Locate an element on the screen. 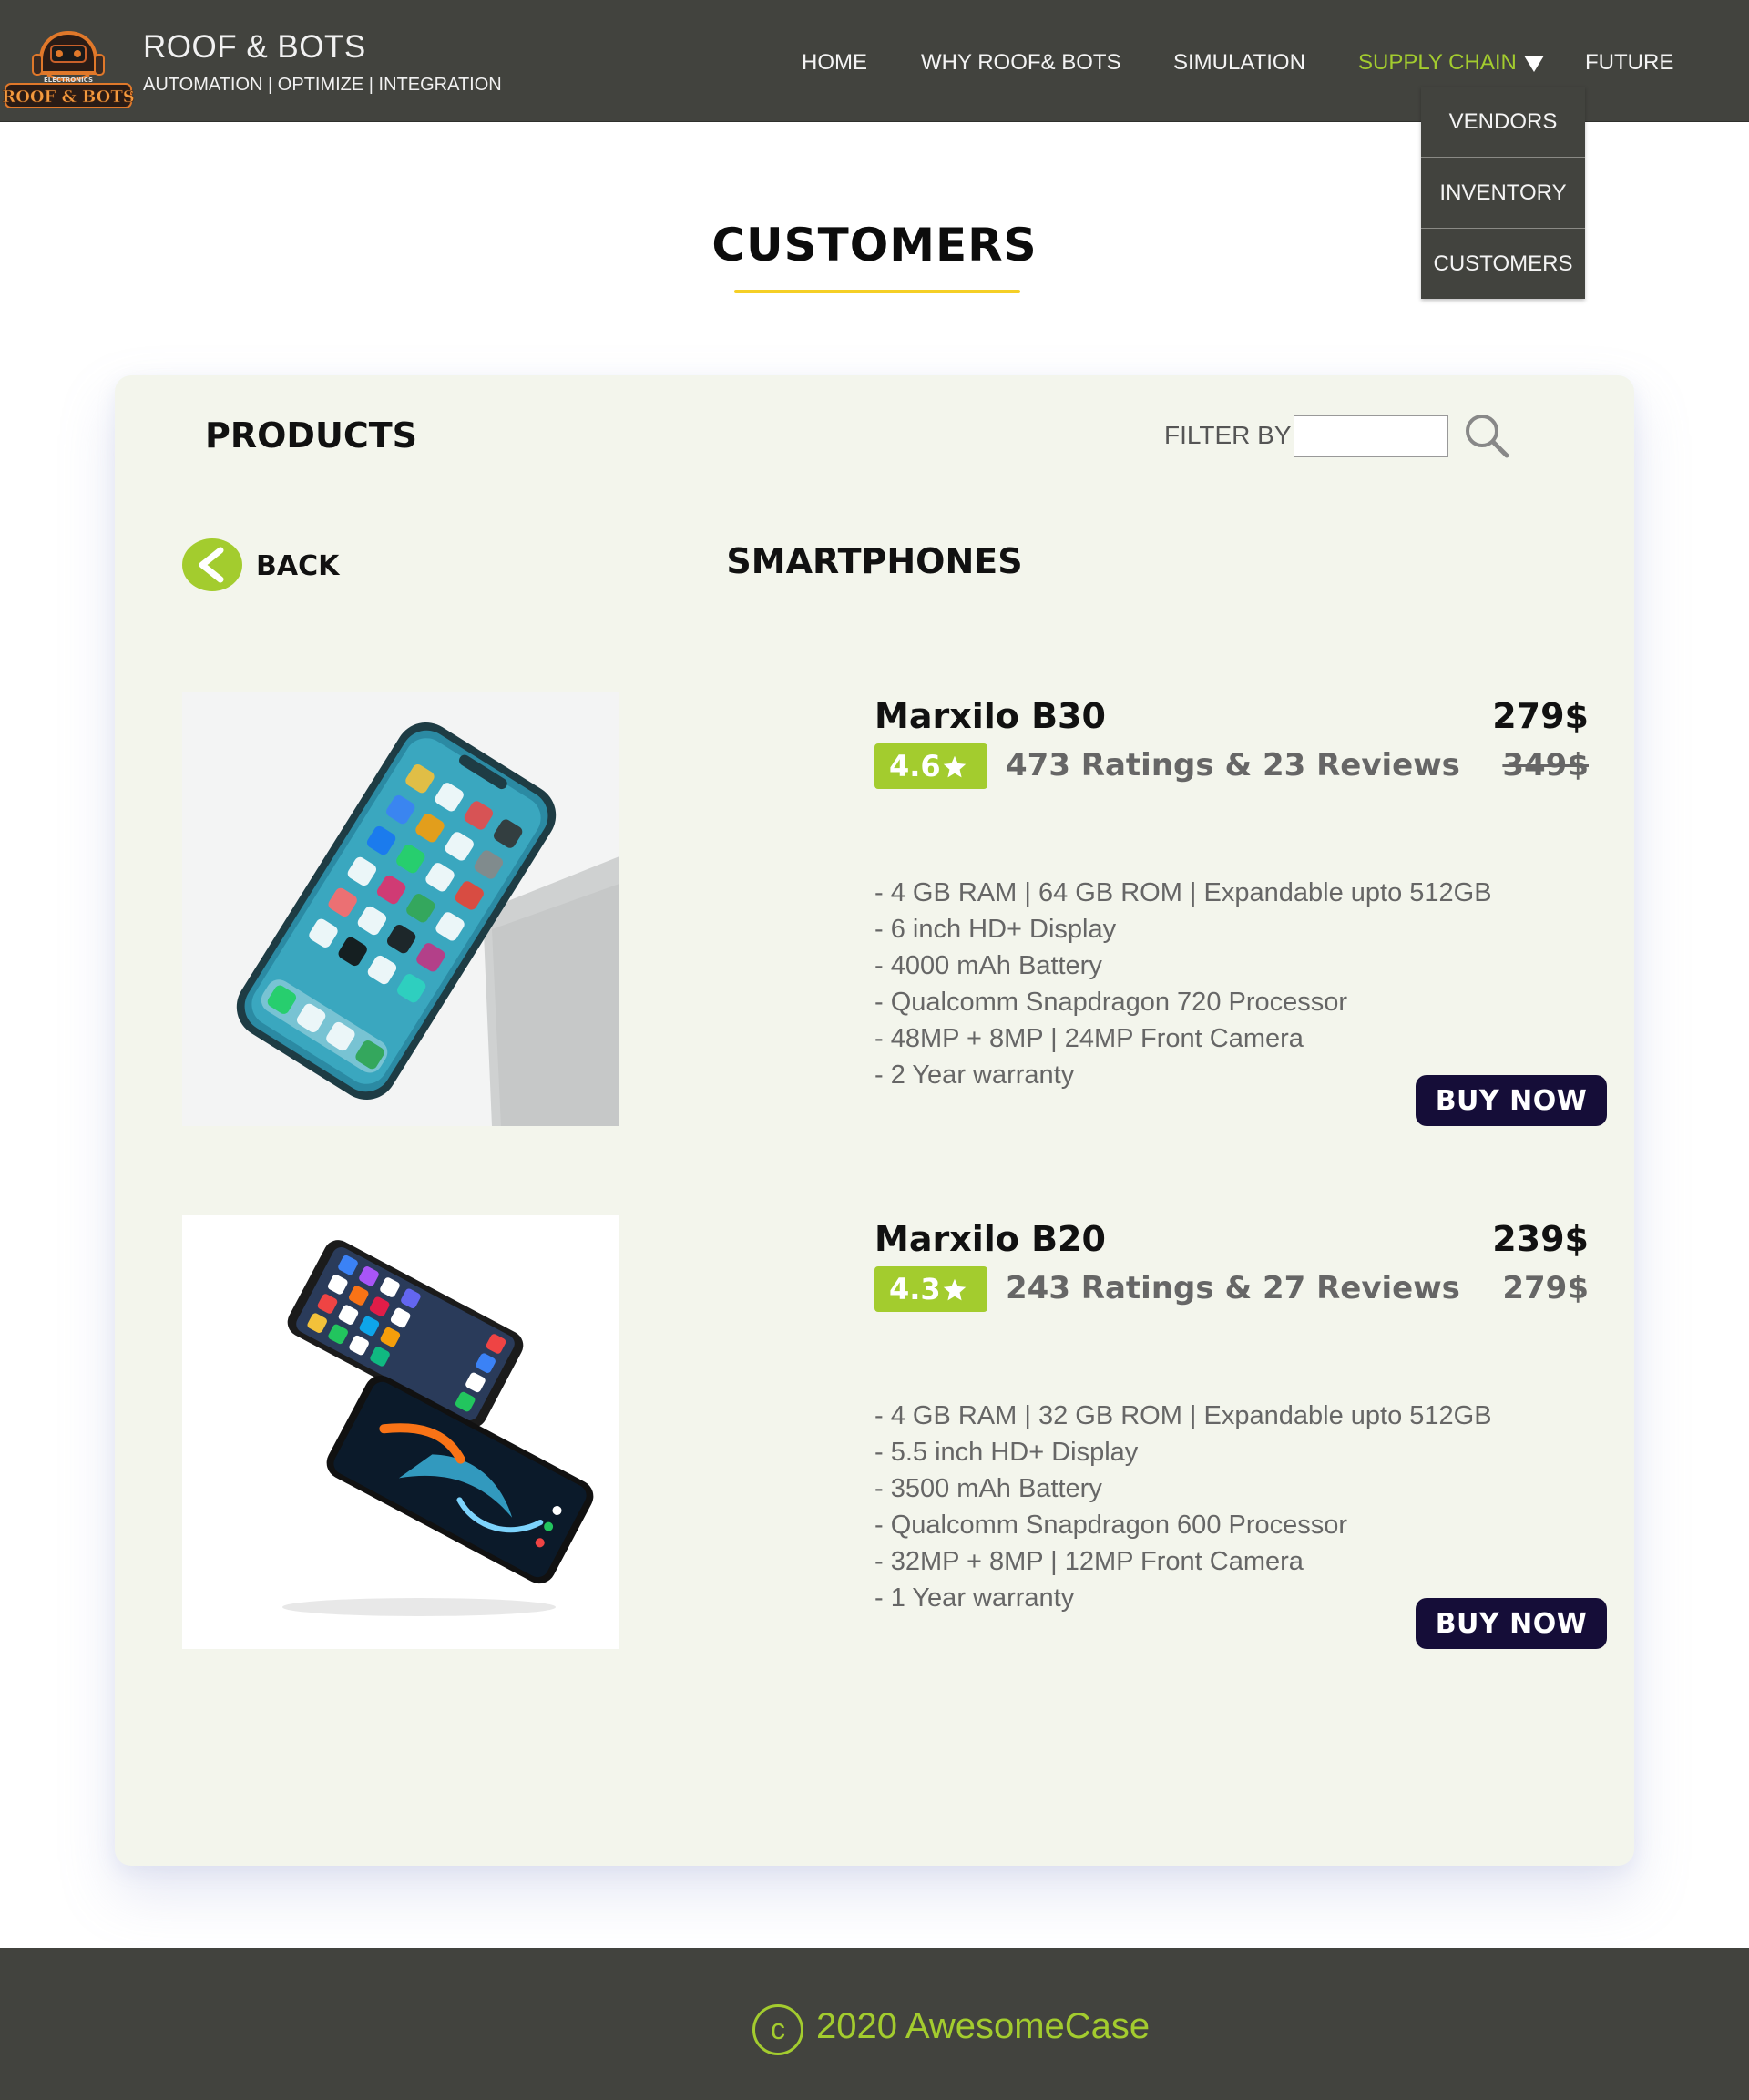 Image resolution: width=1749 pixels, height=2100 pixels. rating-badge: 4.6 is located at coordinates (930, 766).